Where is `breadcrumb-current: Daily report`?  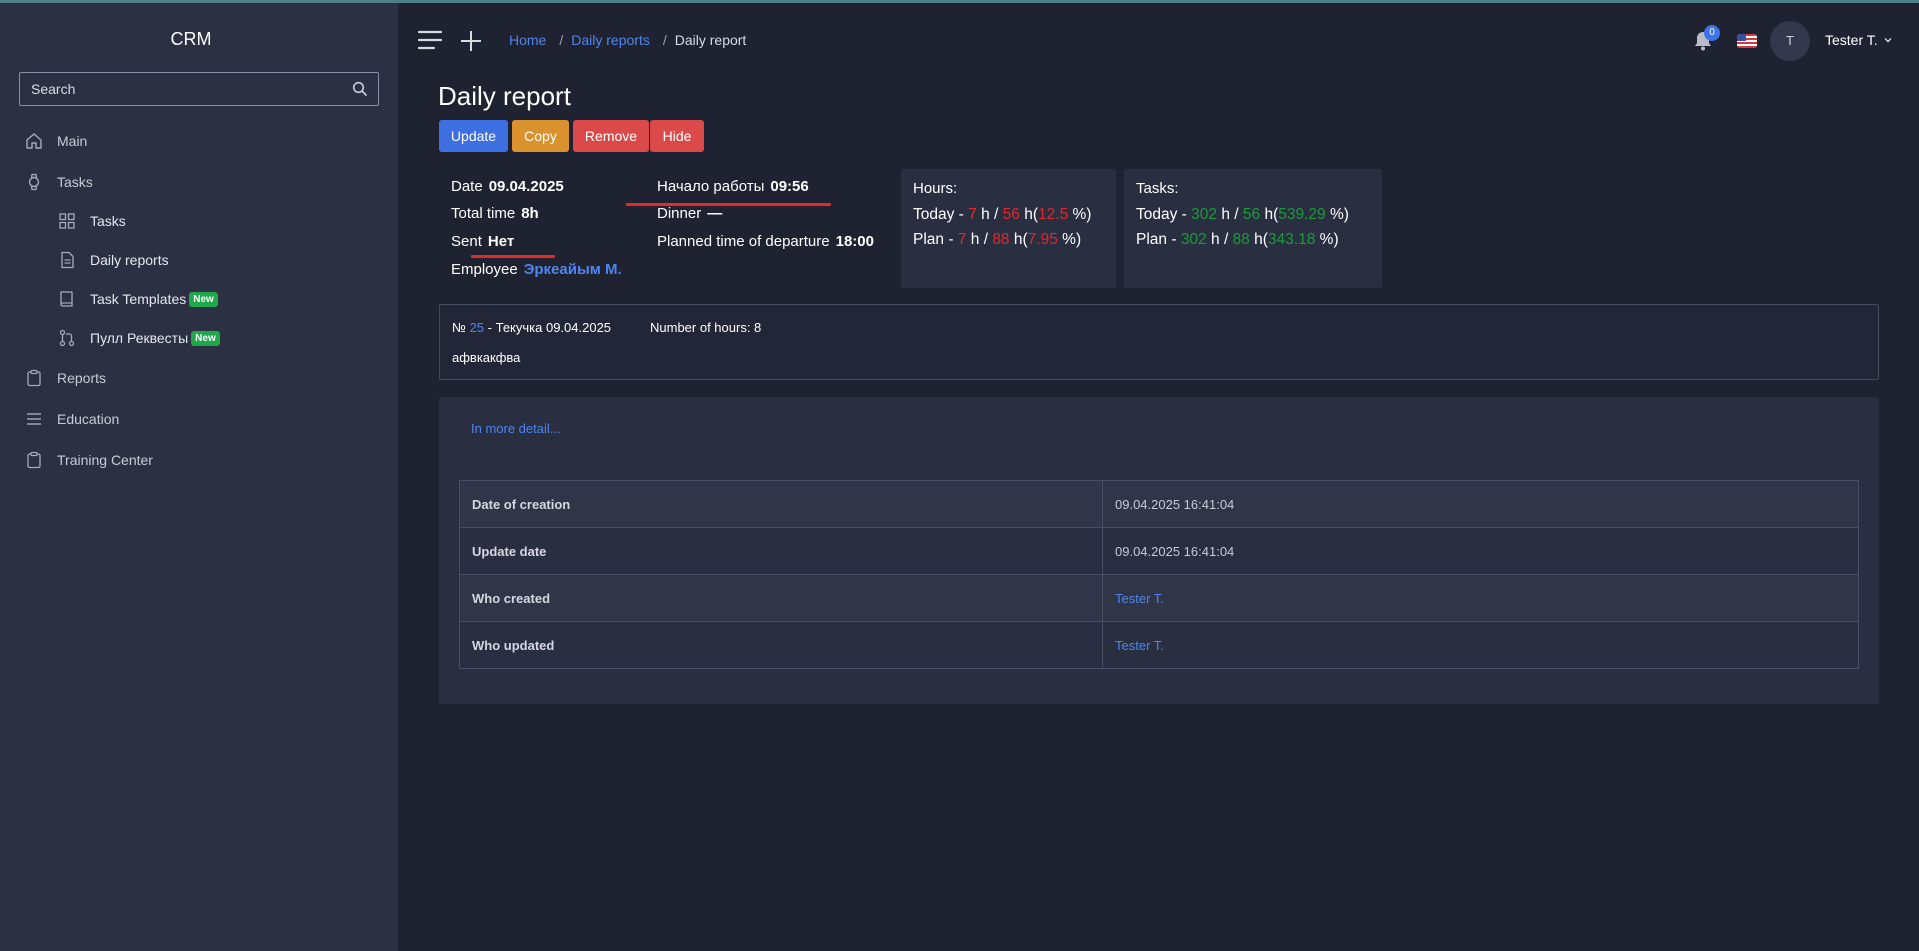
breadcrumb-current: Daily report is located at coordinates (710, 40).